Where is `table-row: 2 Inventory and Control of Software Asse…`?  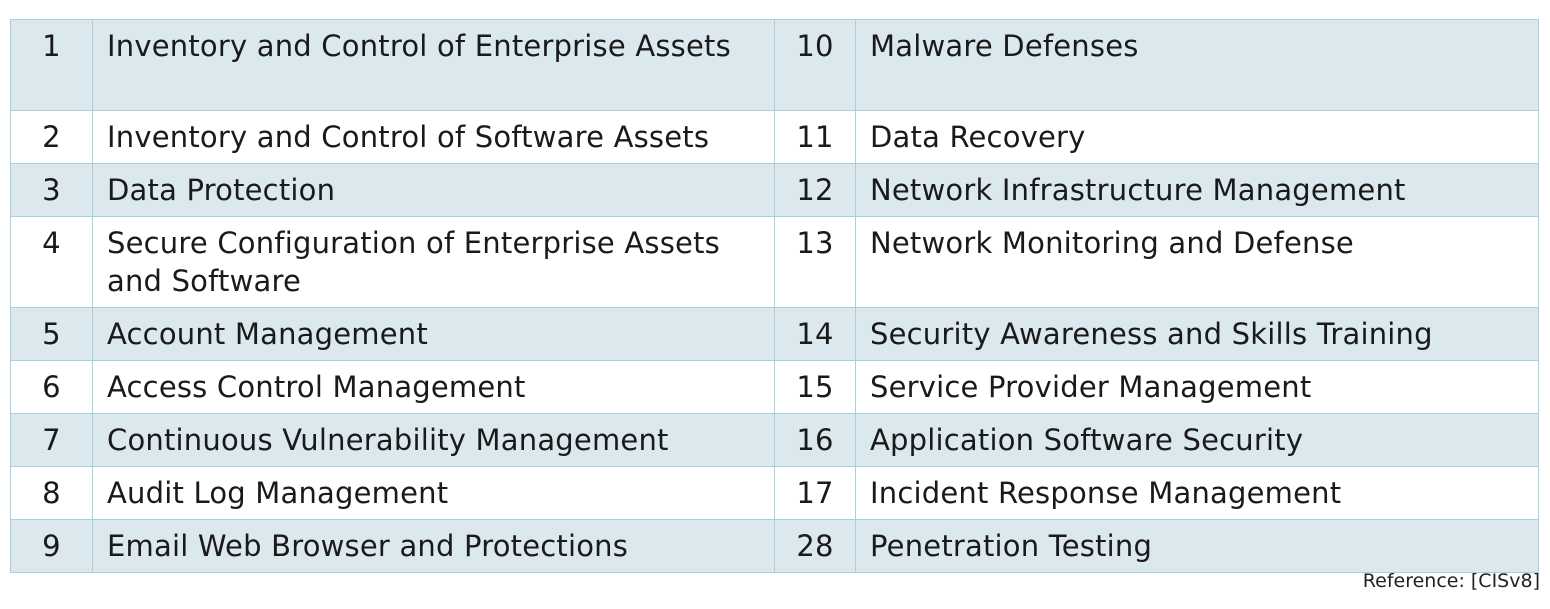 table-row: 2 Inventory and Control of Software Asse… is located at coordinates (774, 137).